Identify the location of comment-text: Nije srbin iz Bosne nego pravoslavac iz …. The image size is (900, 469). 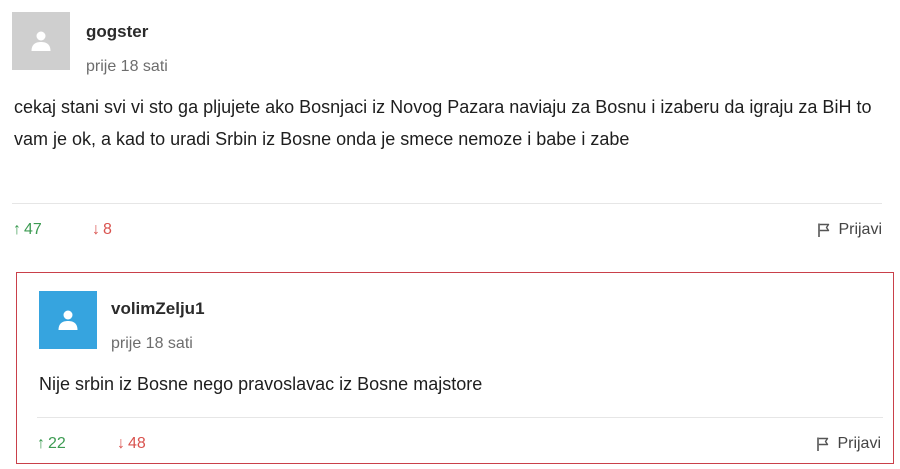
(261, 384).